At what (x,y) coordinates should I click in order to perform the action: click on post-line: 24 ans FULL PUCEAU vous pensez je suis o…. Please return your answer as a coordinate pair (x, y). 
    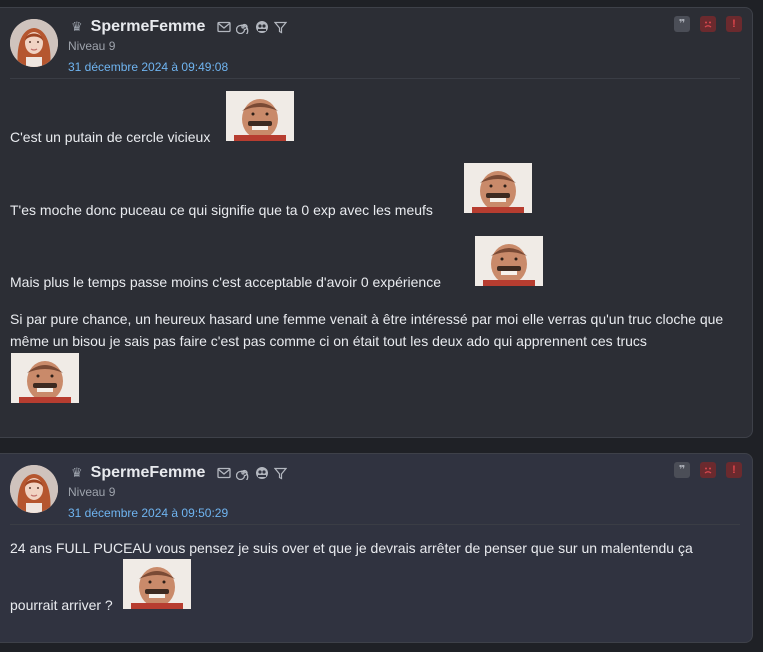
    Looking at the image, I should click on (351, 548).